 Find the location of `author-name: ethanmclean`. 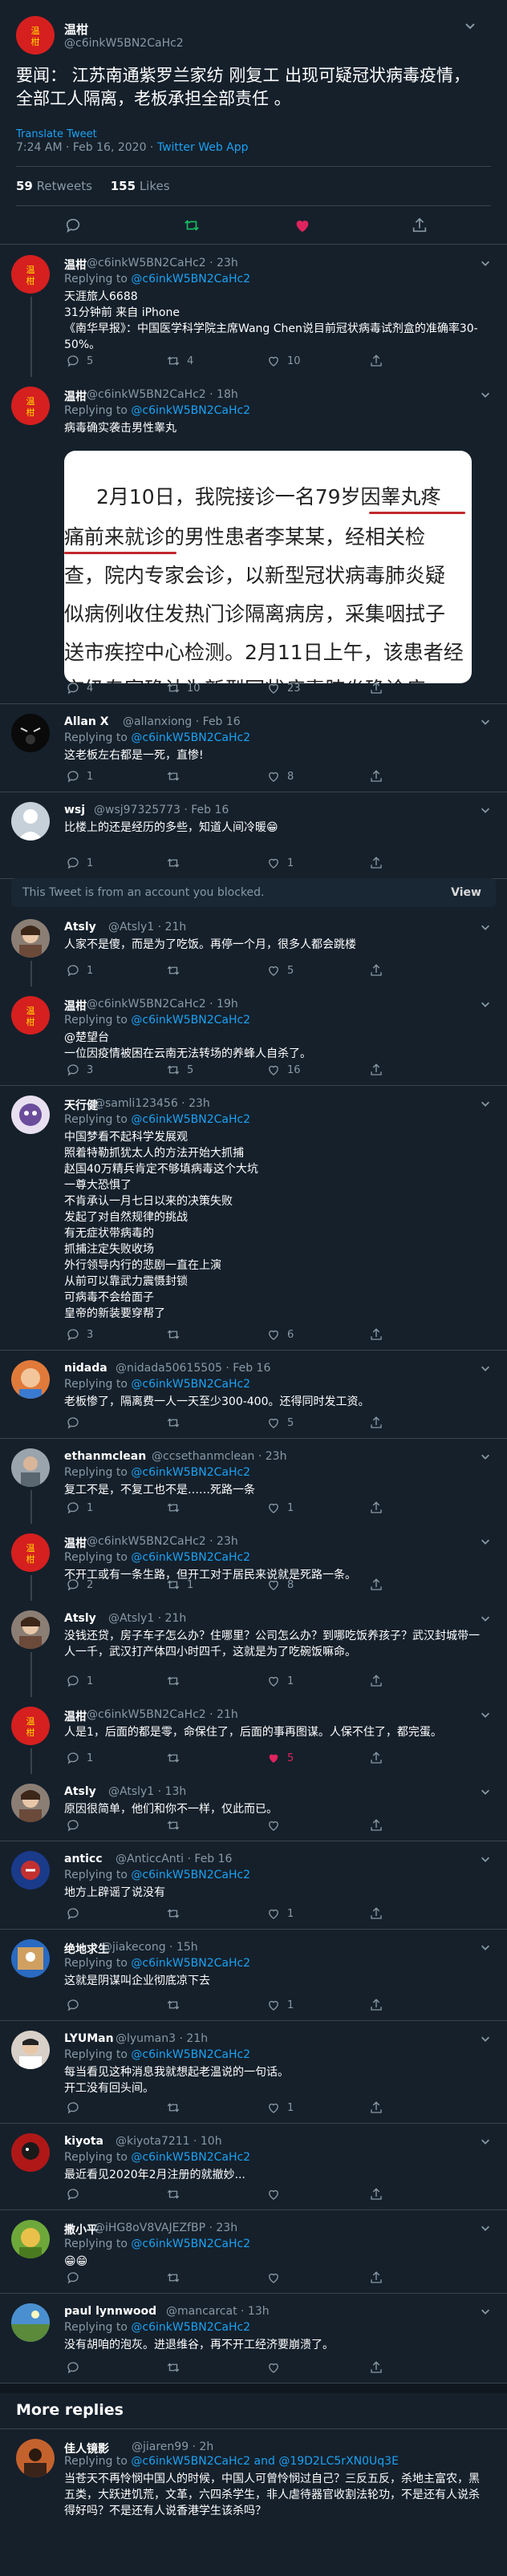

author-name: ethanmclean is located at coordinates (105, 1456).